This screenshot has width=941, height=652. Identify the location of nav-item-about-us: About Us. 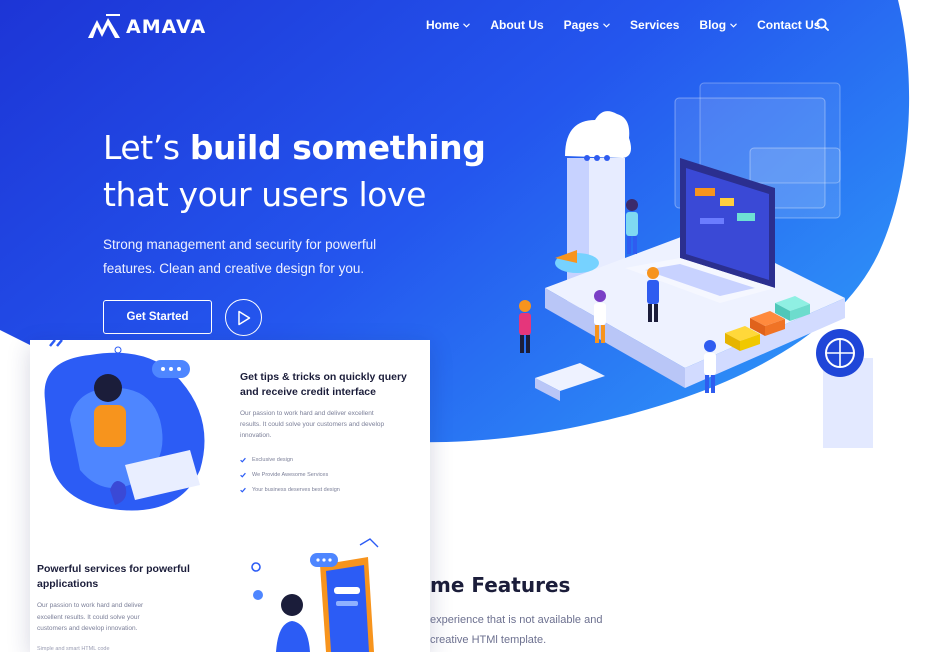
(516, 25).